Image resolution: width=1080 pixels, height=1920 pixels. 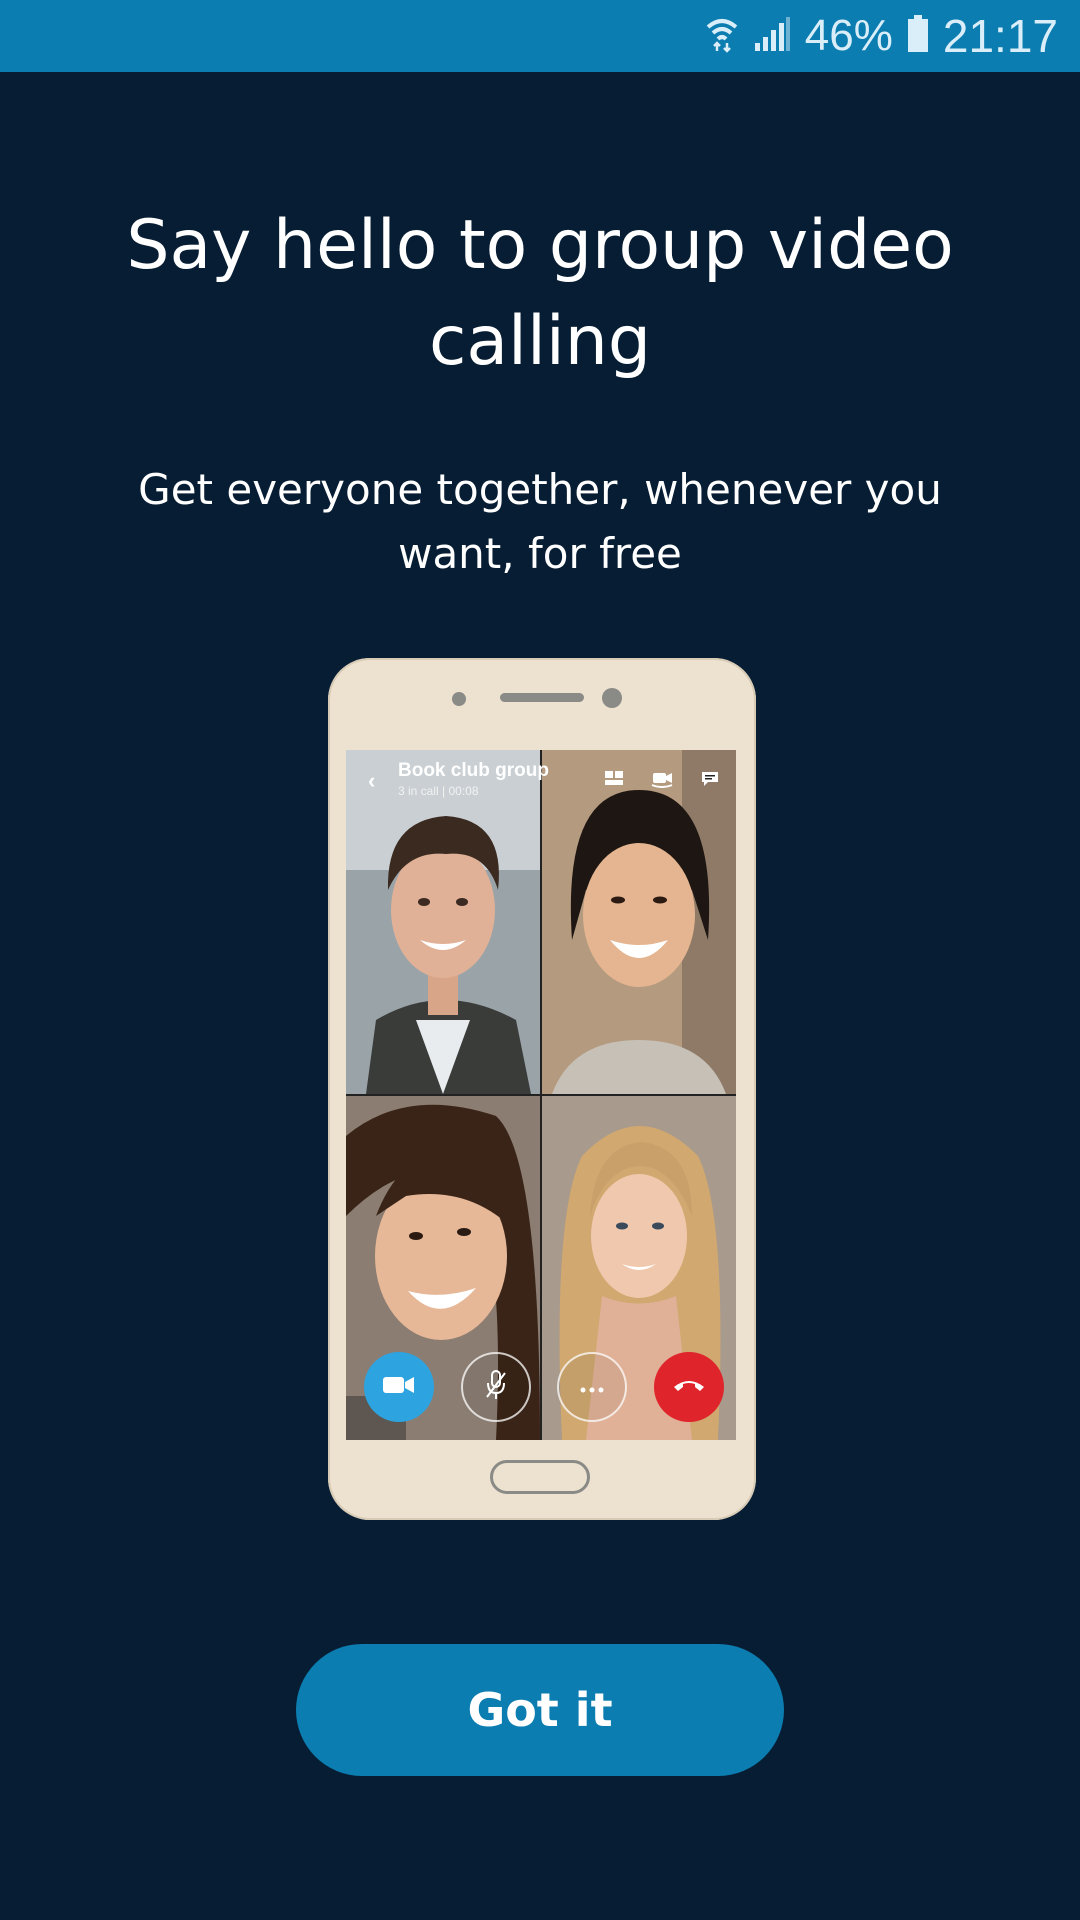 I want to click on video-icon, so click(x=399, y=1387).